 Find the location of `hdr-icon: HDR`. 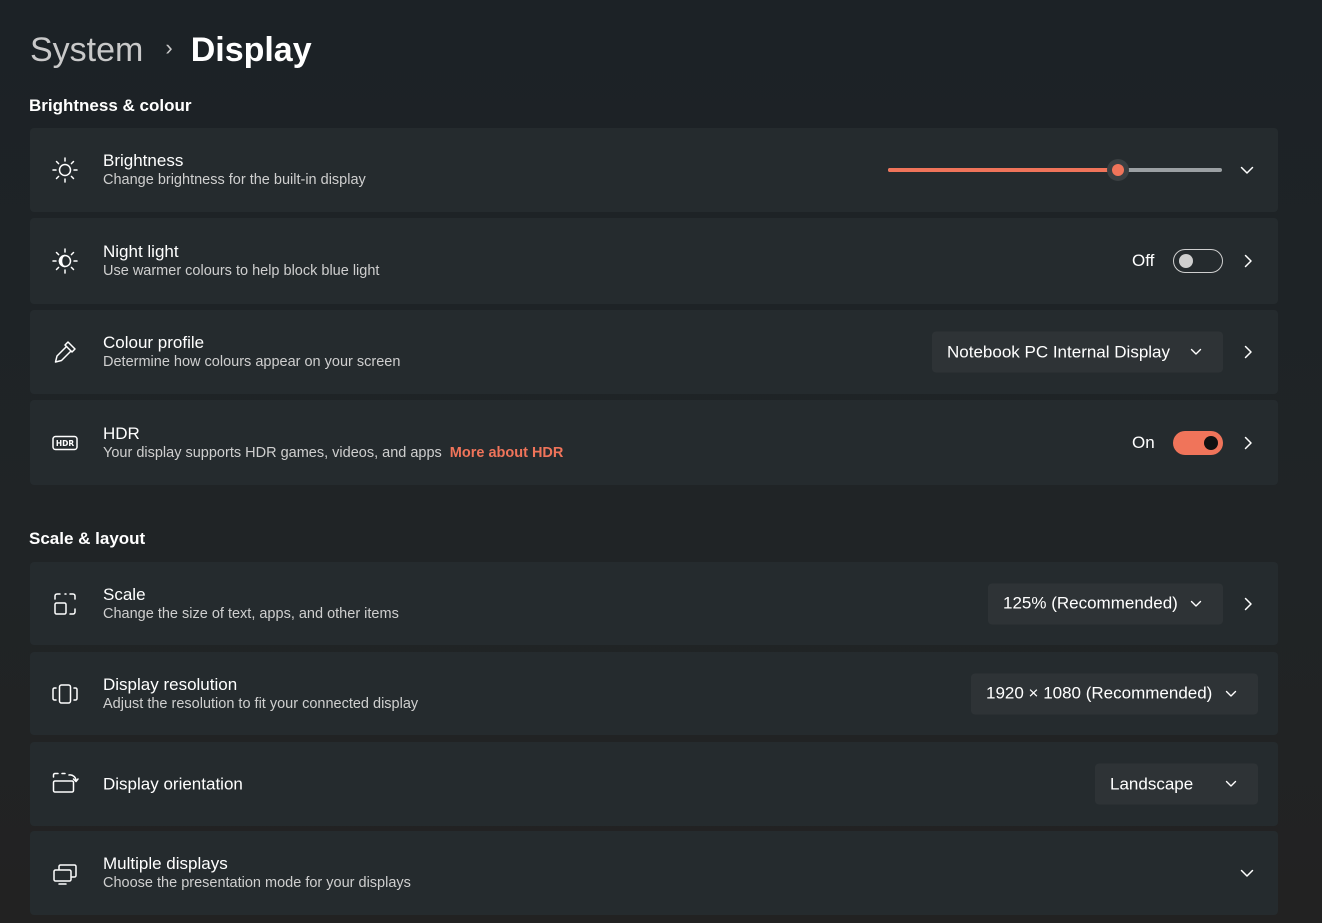

hdr-icon: HDR is located at coordinates (65, 443).